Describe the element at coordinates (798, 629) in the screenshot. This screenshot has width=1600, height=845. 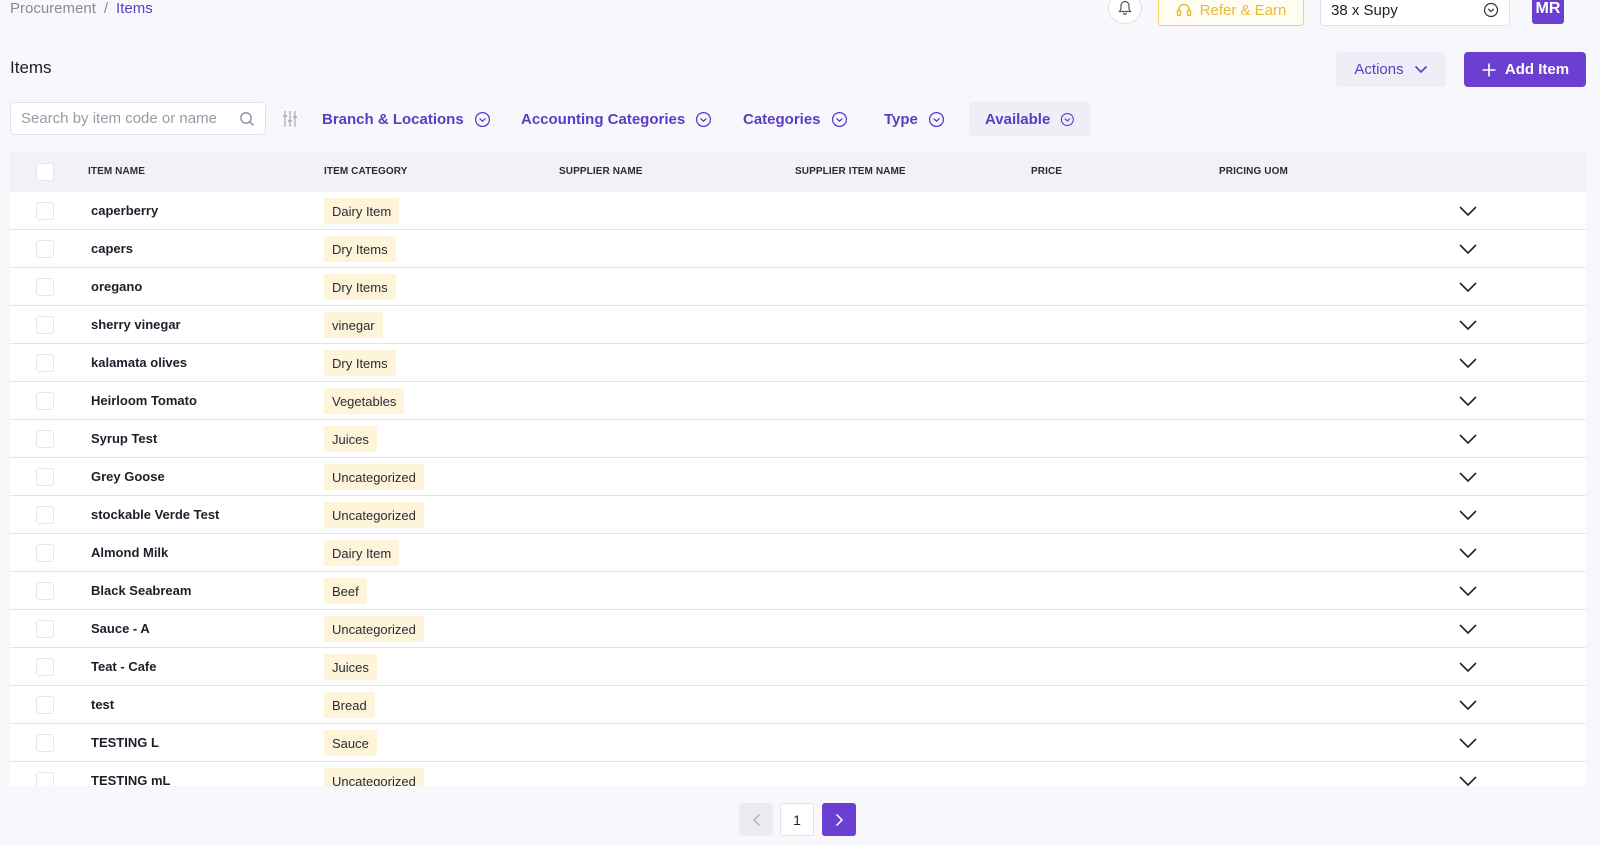
I see `table-row: Sauce - A Uncategorized` at that location.